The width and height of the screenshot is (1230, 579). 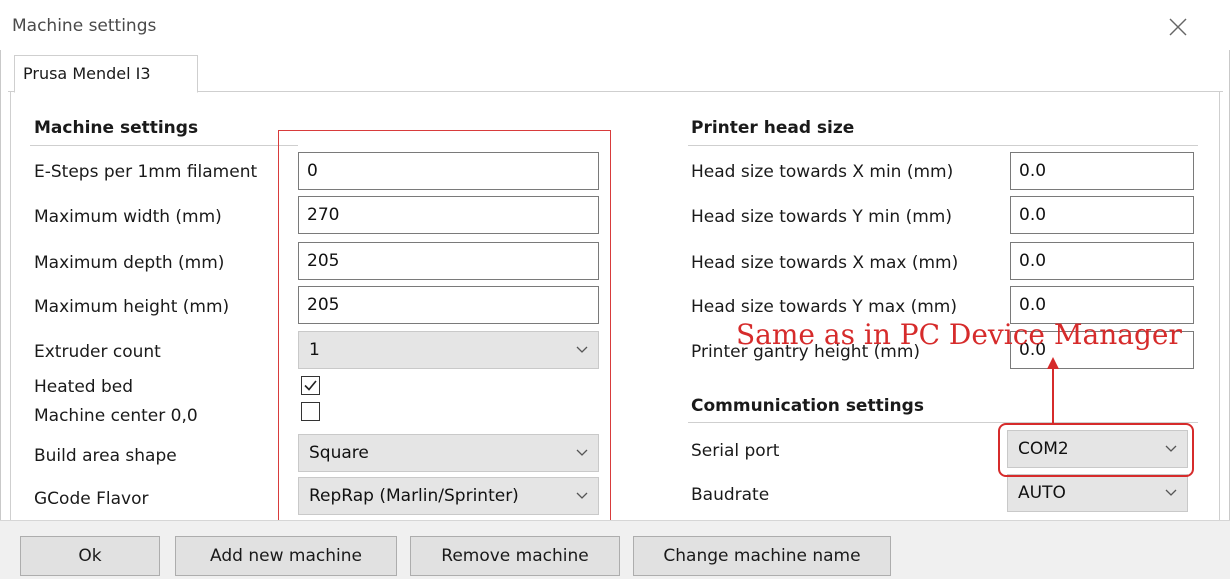 What do you see at coordinates (84, 387) in the screenshot?
I see `heated-bed-label: Heated bed` at bounding box center [84, 387].